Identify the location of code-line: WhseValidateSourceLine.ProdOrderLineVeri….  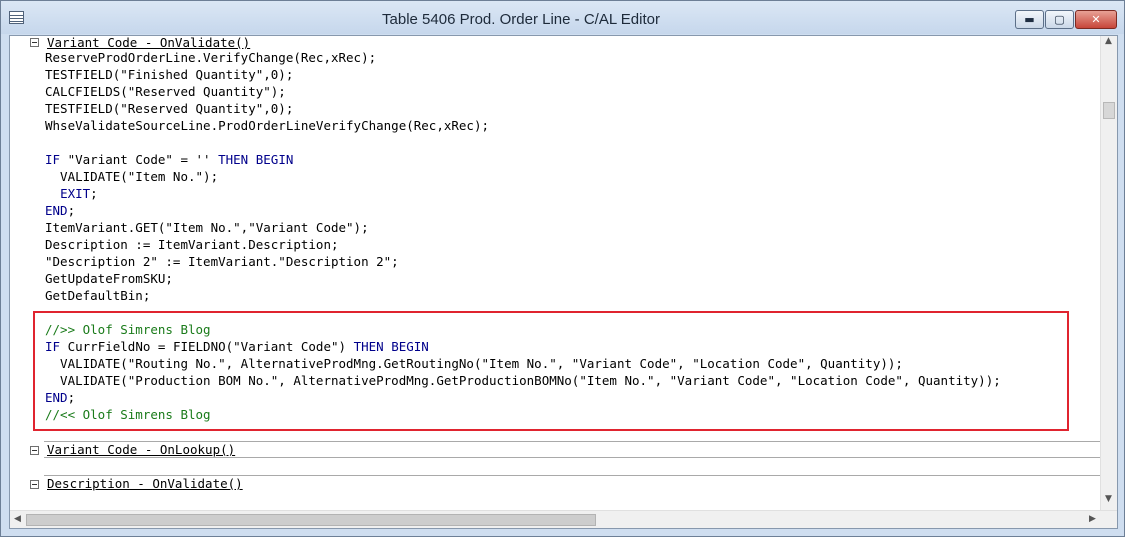
(523, 125).